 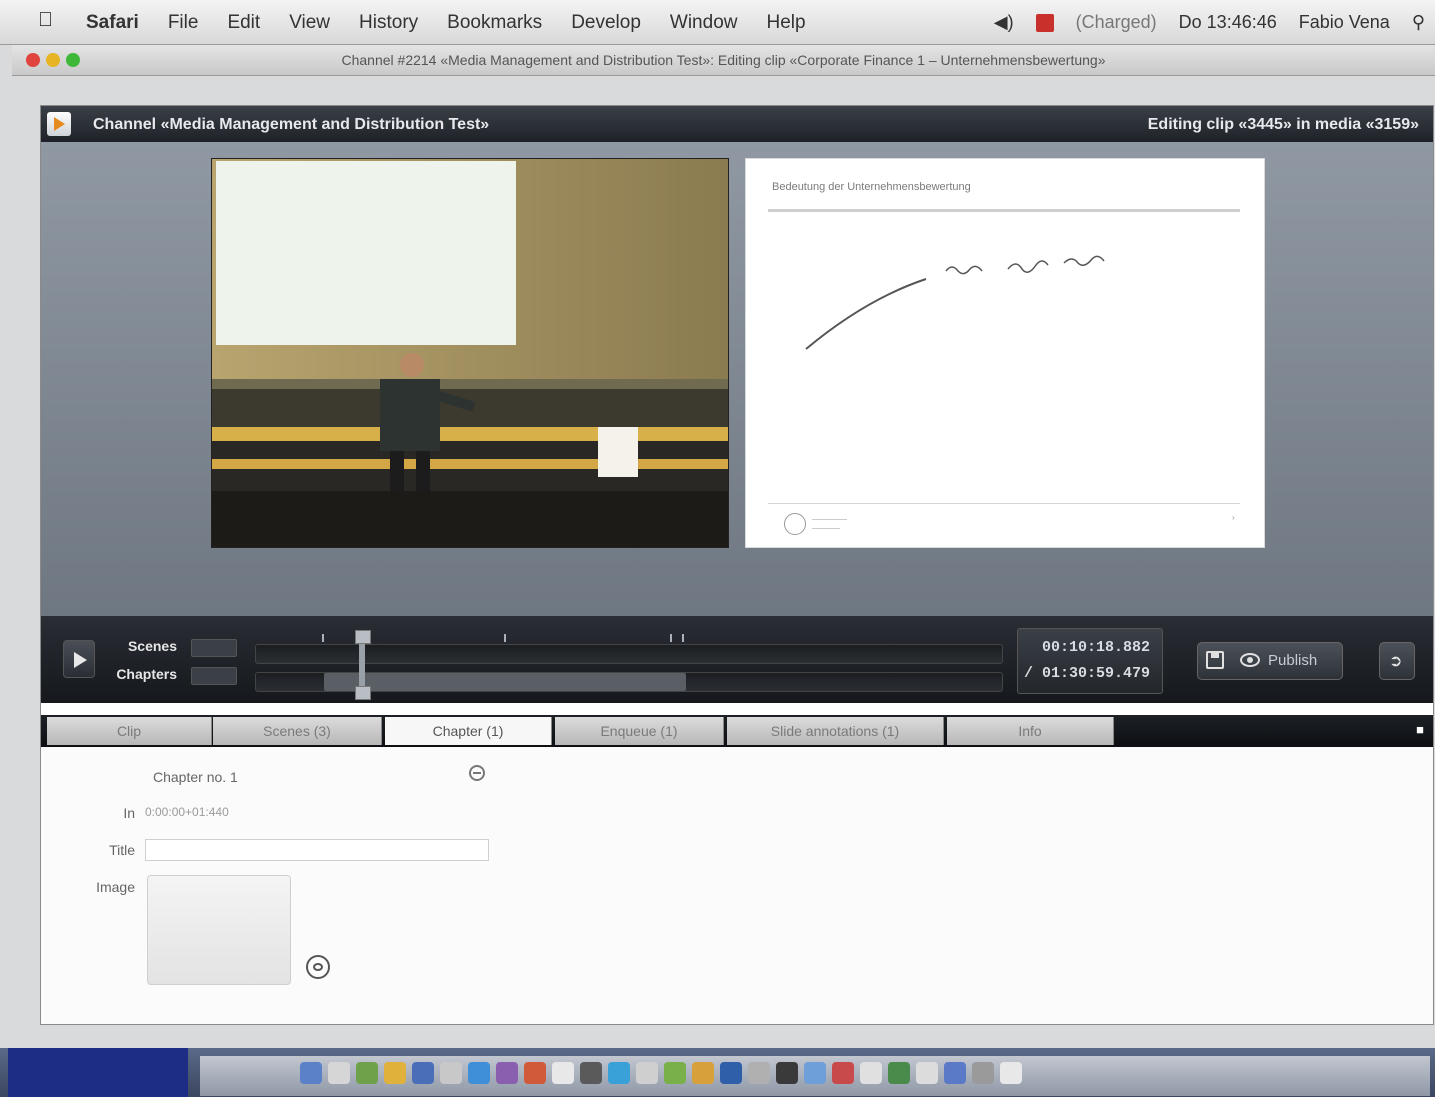 I want to click on tabs-menu-icon: ■, so click(x=1420, y=730).